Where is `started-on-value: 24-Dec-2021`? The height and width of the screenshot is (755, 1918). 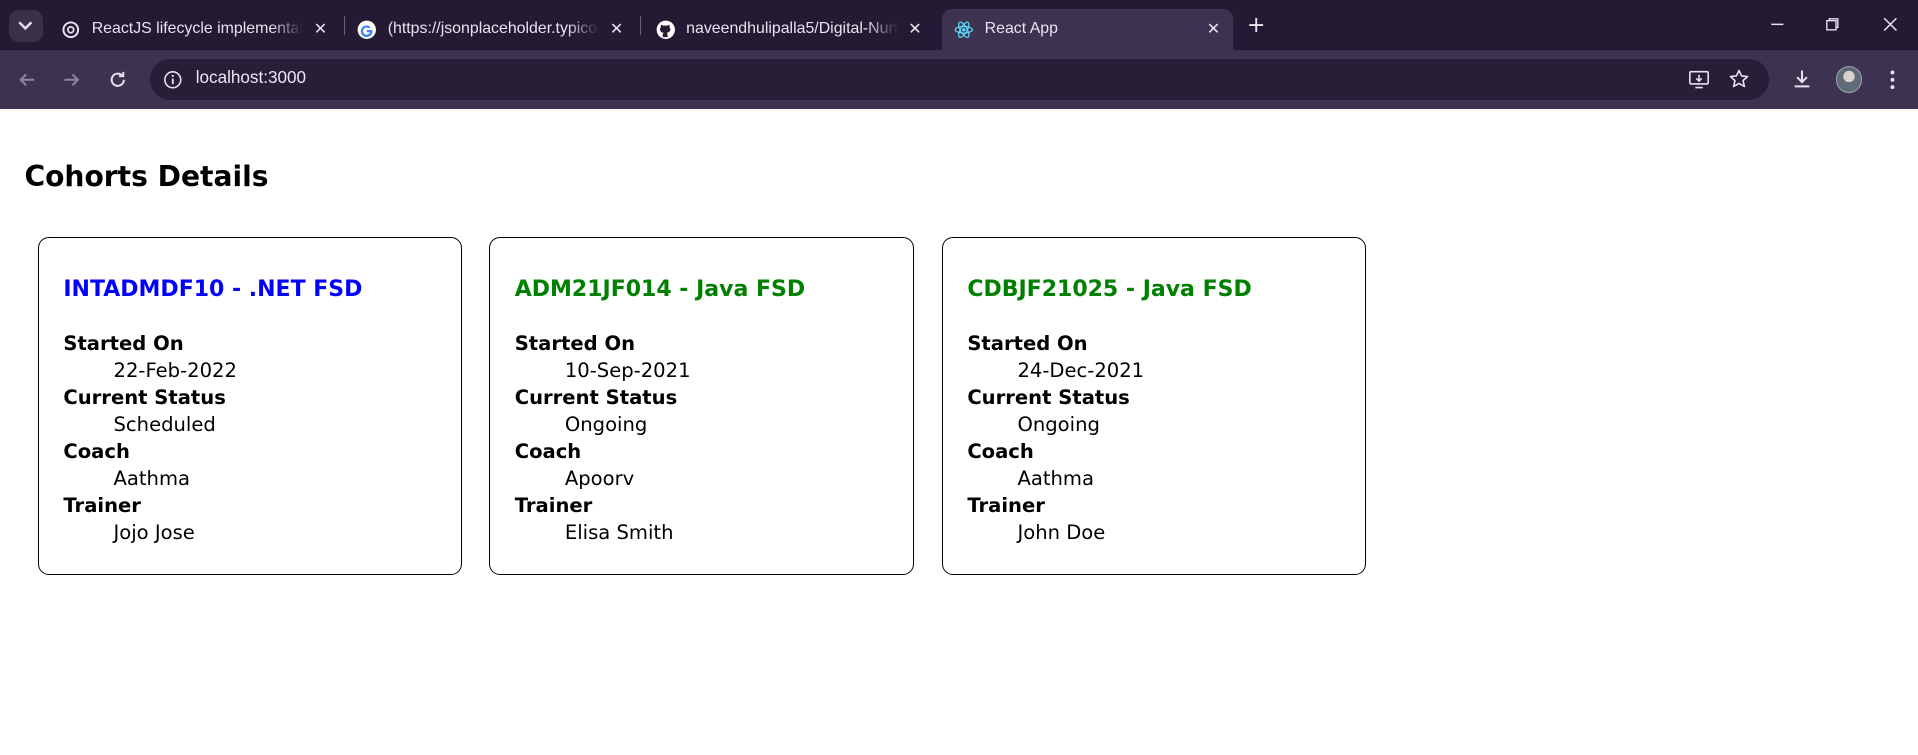 started-on-value: 24-Dec-2021 is located at coordinates (1081, 371).